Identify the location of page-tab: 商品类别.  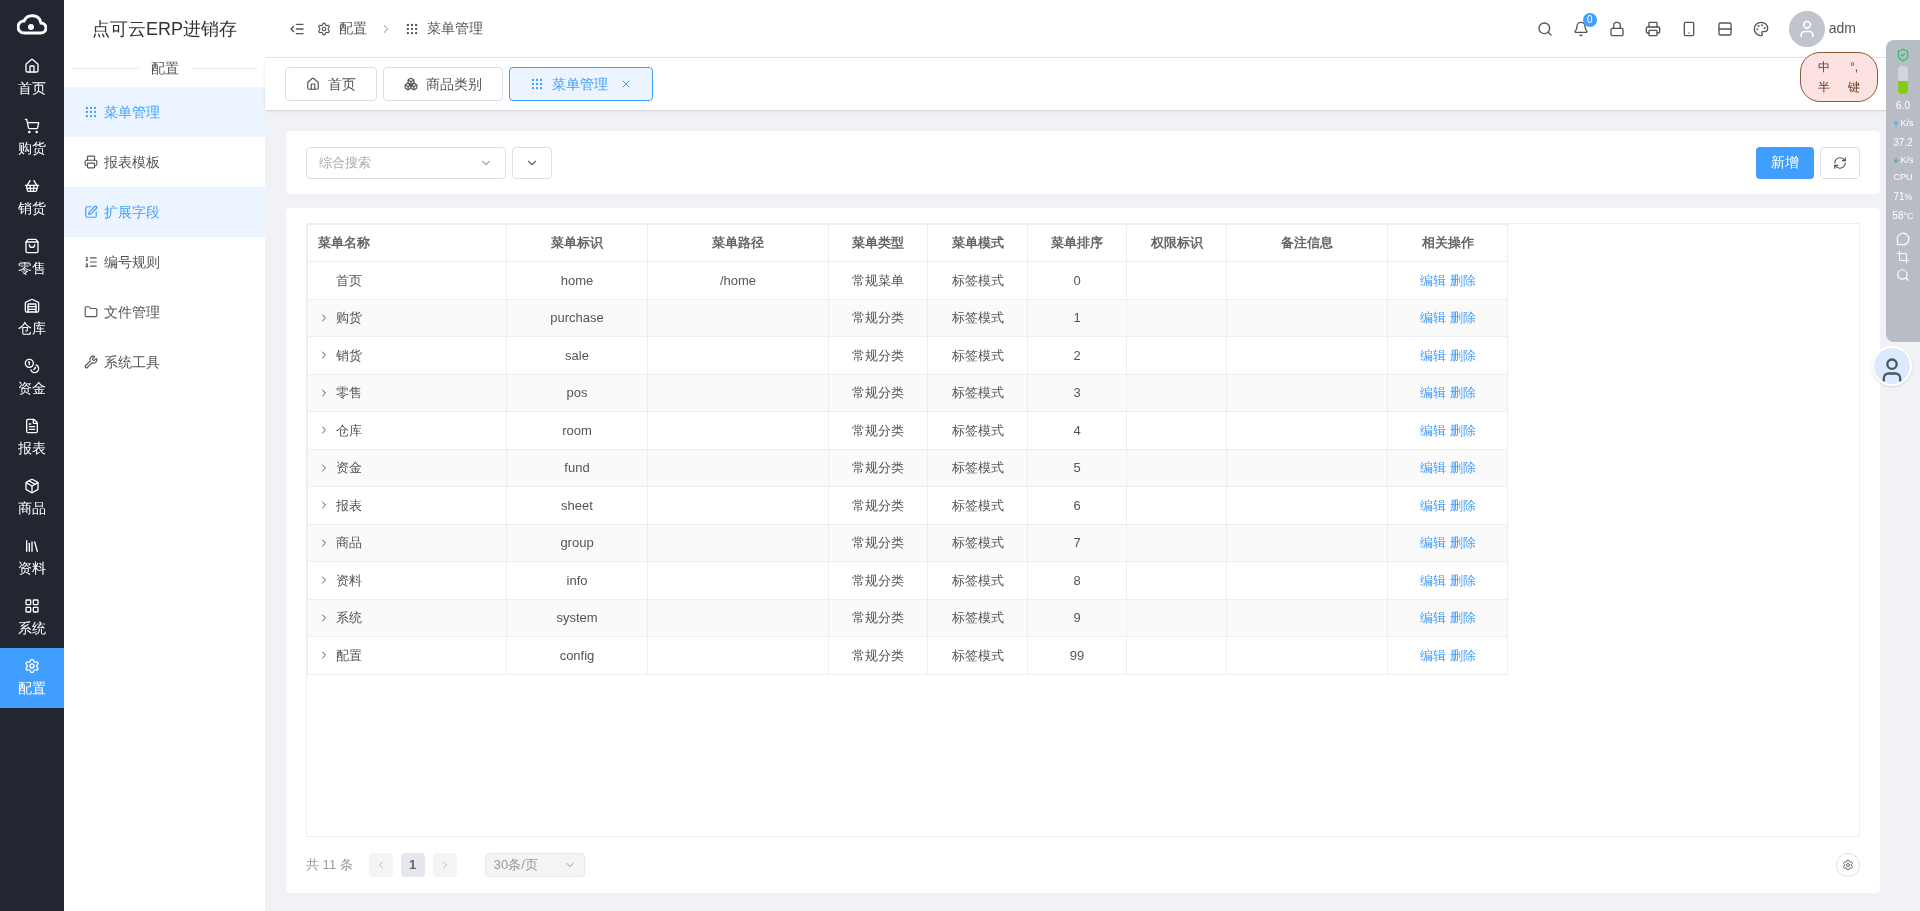
(443, 84).